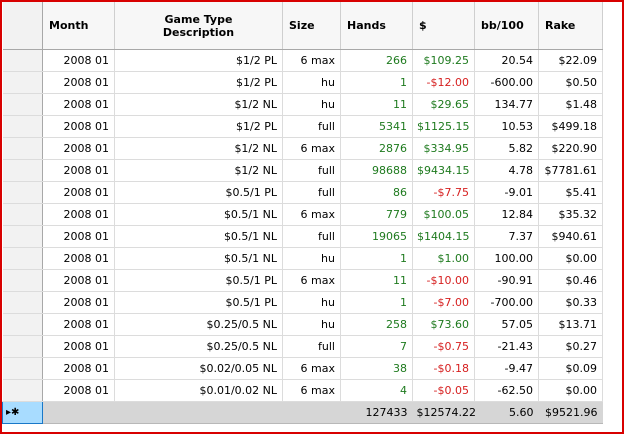 This screenshot has height=434, width=624. I want to click on cell-dollars: $100.05, so click(443, 214).